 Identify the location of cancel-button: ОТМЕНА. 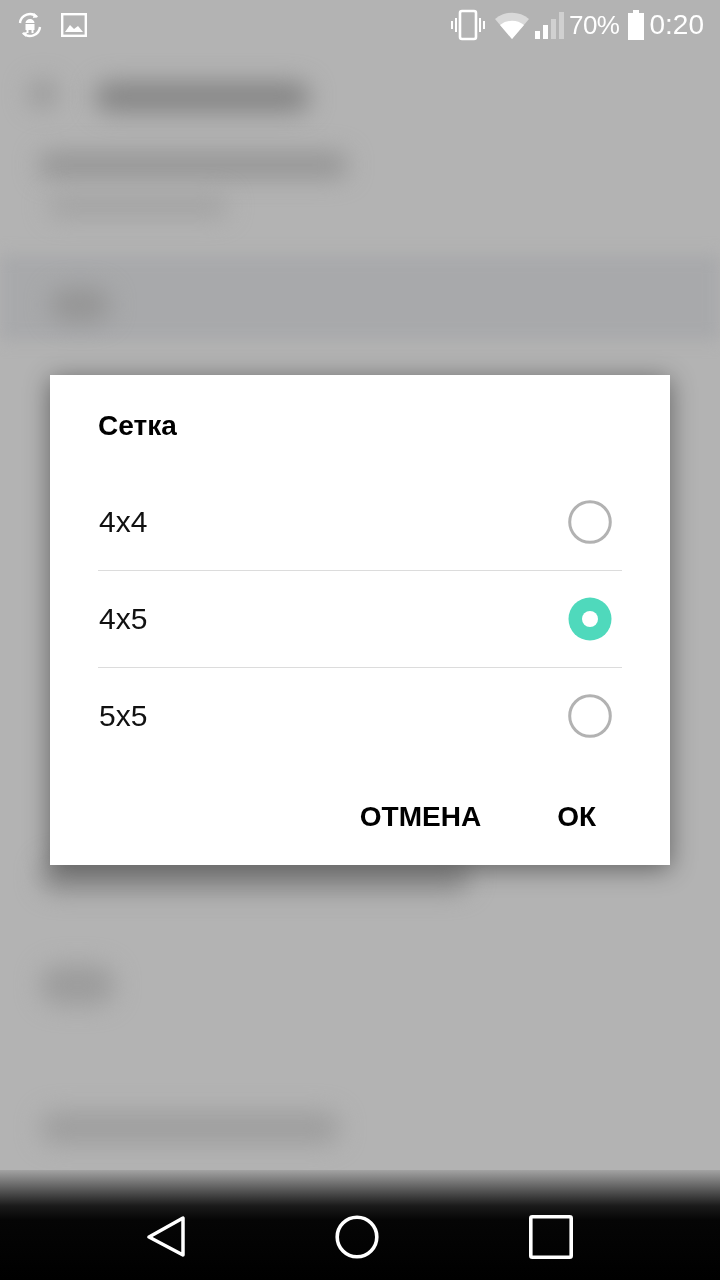
(420, 817).